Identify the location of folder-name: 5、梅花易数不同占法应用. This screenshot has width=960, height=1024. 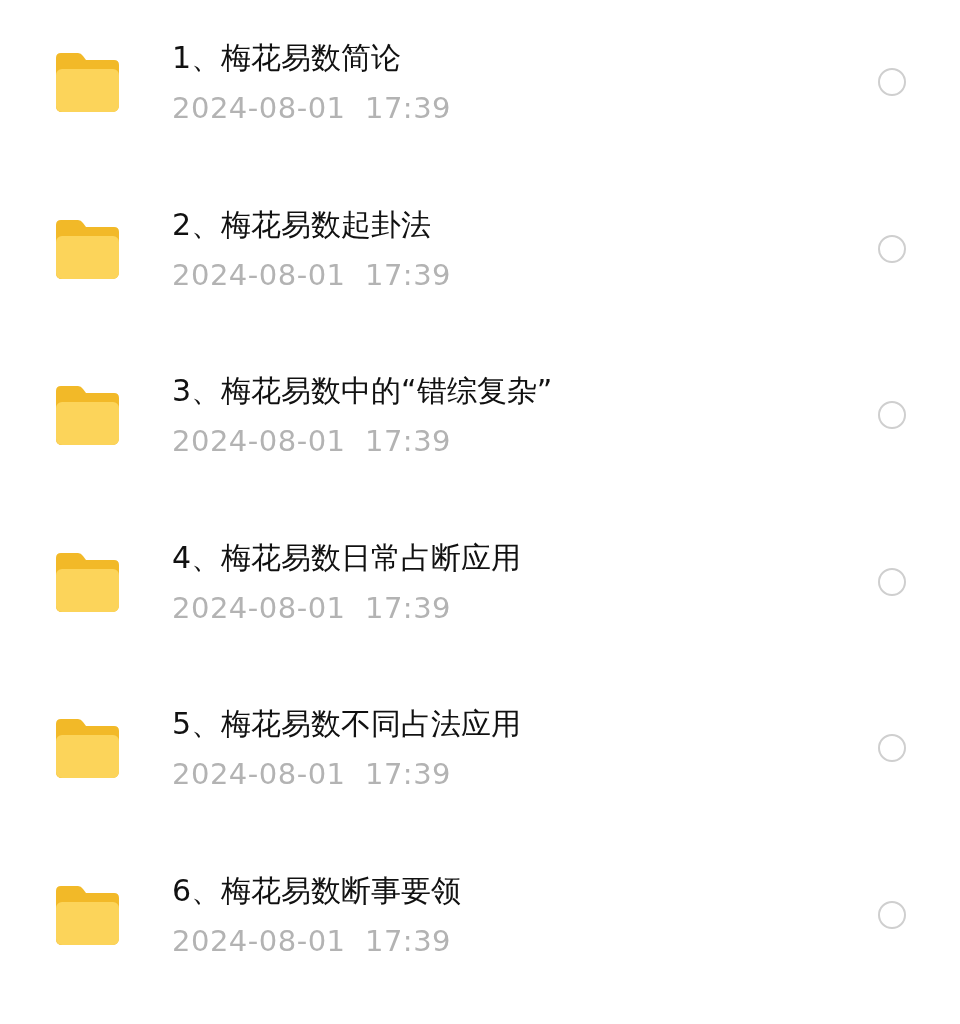
(347, 724).